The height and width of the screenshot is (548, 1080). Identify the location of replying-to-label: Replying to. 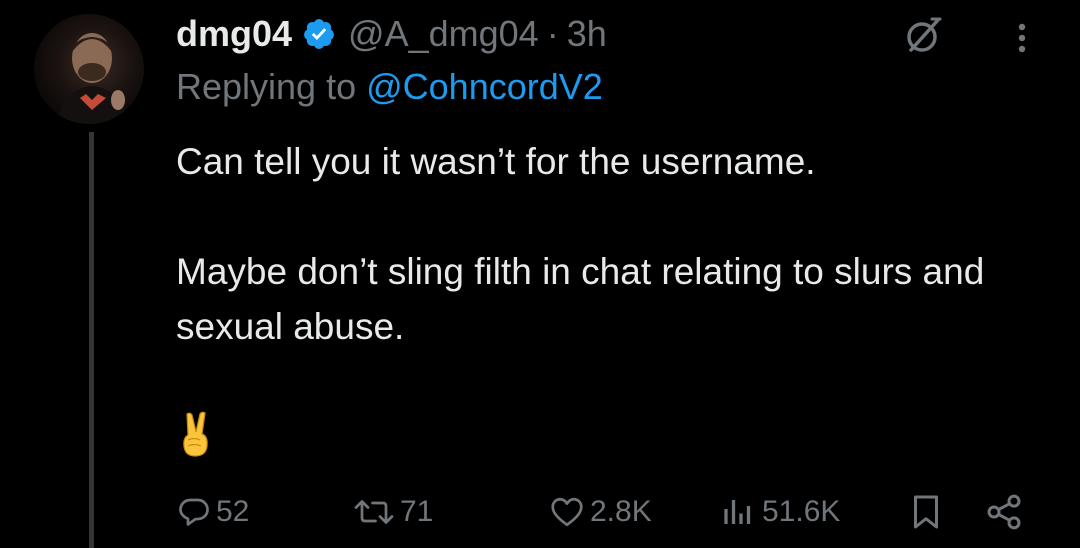
(271, 86).